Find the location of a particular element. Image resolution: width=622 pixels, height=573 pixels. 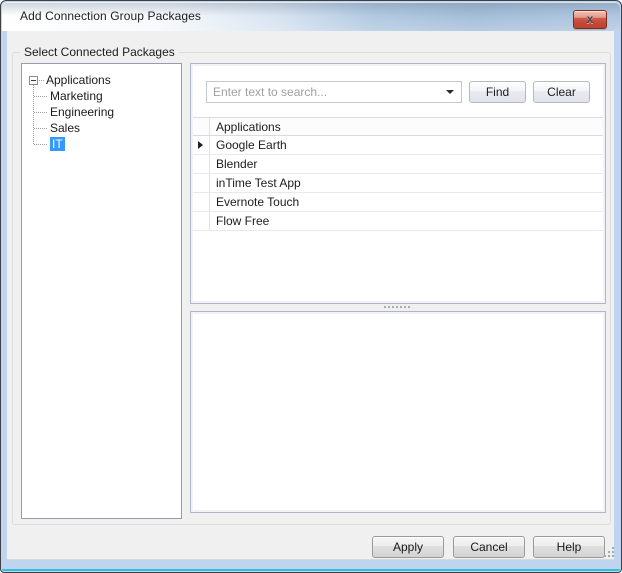

tree-node-applications: Applications is located at coordinates (78, 80).